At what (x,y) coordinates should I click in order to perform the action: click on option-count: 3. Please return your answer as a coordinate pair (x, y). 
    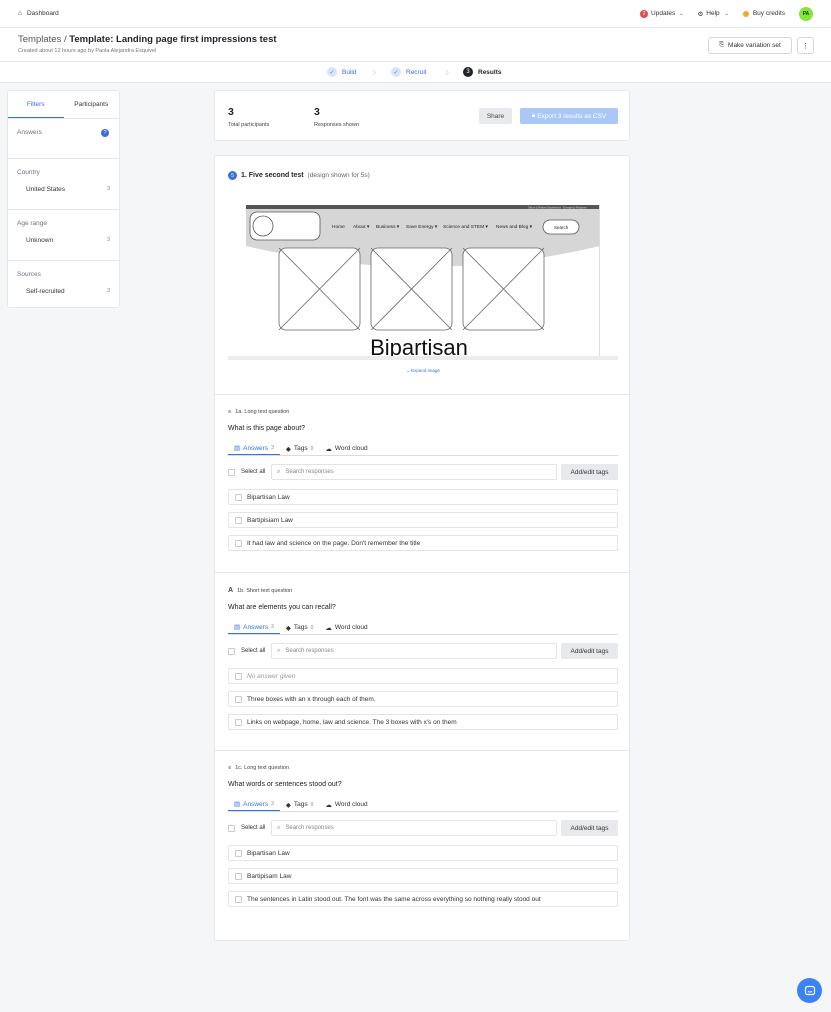
    Looking at the image, I should click on (108, 189).